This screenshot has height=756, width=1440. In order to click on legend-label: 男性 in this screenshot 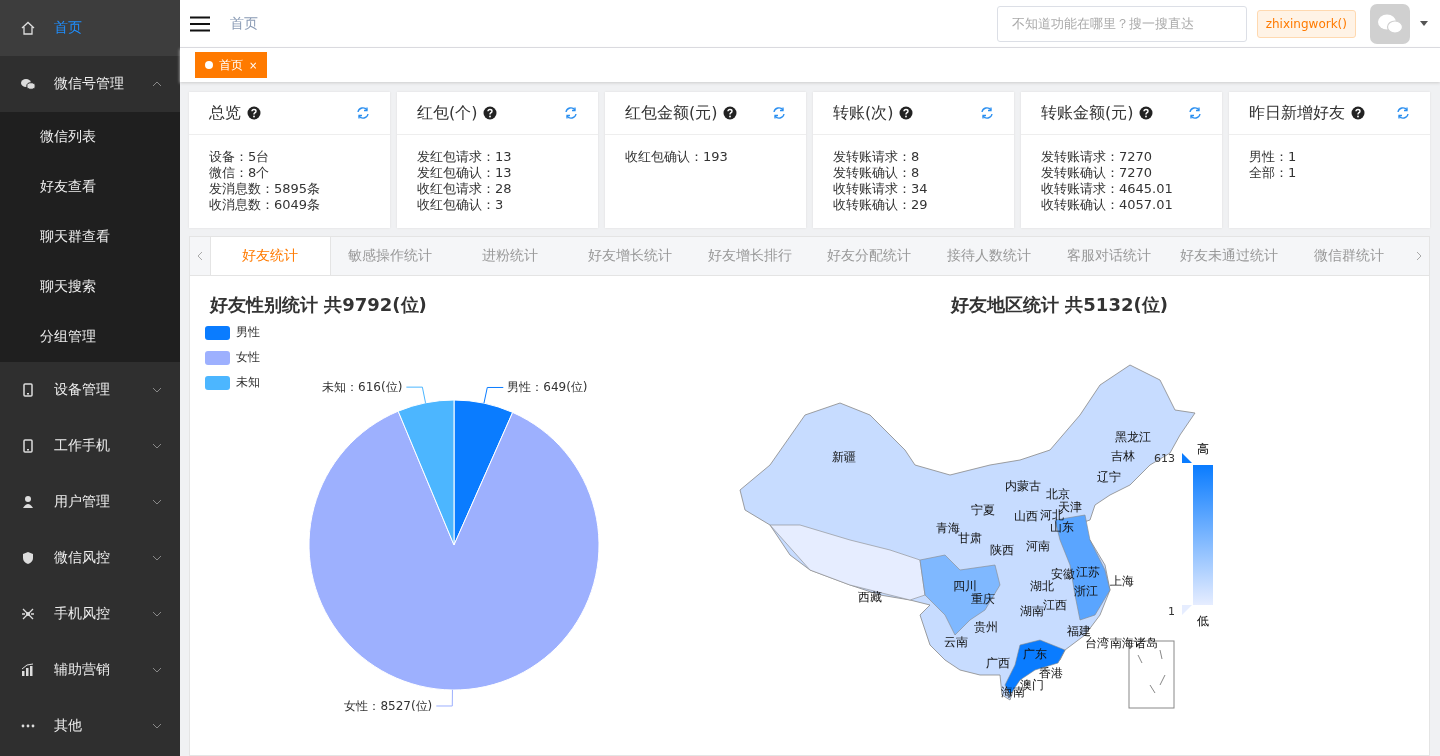, I will do `click(248, 332)`.